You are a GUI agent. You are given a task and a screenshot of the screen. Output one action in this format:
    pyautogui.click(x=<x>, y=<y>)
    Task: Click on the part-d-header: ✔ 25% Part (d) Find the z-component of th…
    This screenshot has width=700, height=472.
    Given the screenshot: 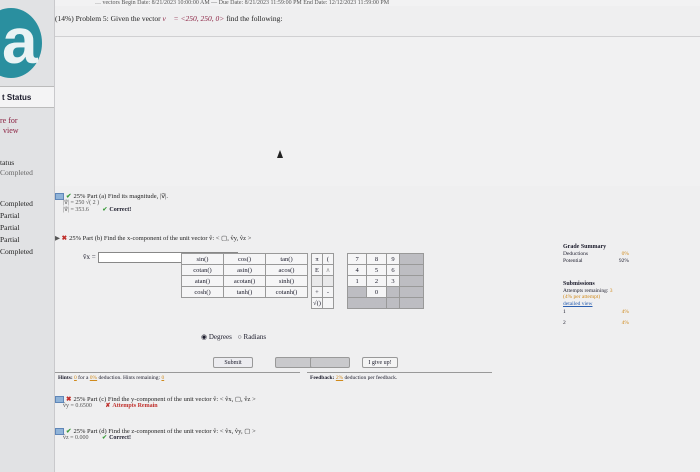 What is the action you would take?
    pyautogui.click(x=155, y=431)
    